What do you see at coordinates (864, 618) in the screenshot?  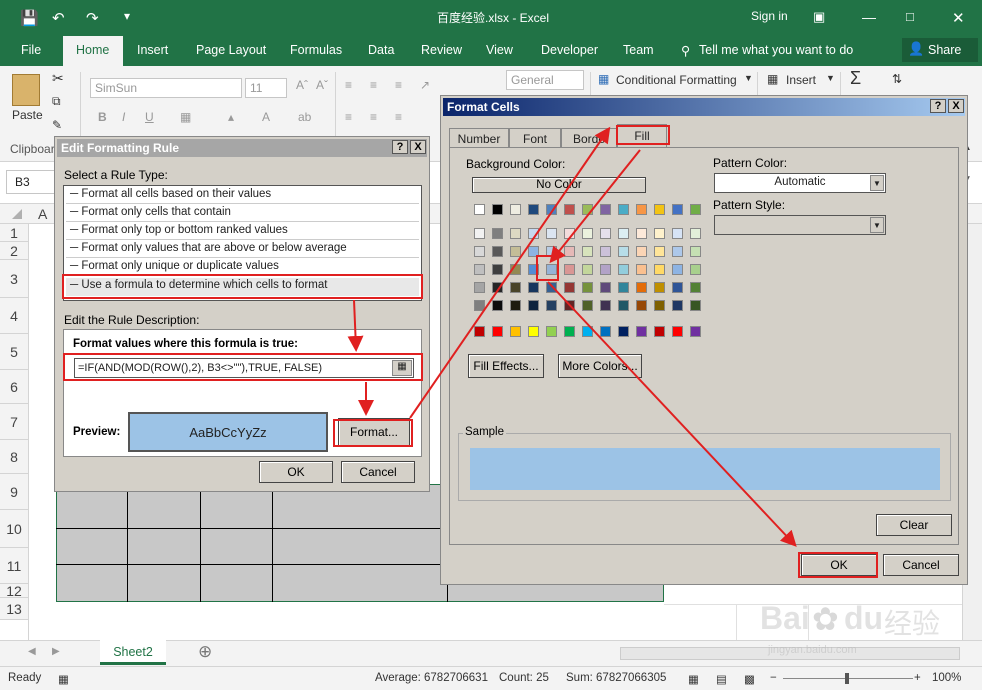 I see `watermark-brand-2: du` at bounding box center [864, 618].